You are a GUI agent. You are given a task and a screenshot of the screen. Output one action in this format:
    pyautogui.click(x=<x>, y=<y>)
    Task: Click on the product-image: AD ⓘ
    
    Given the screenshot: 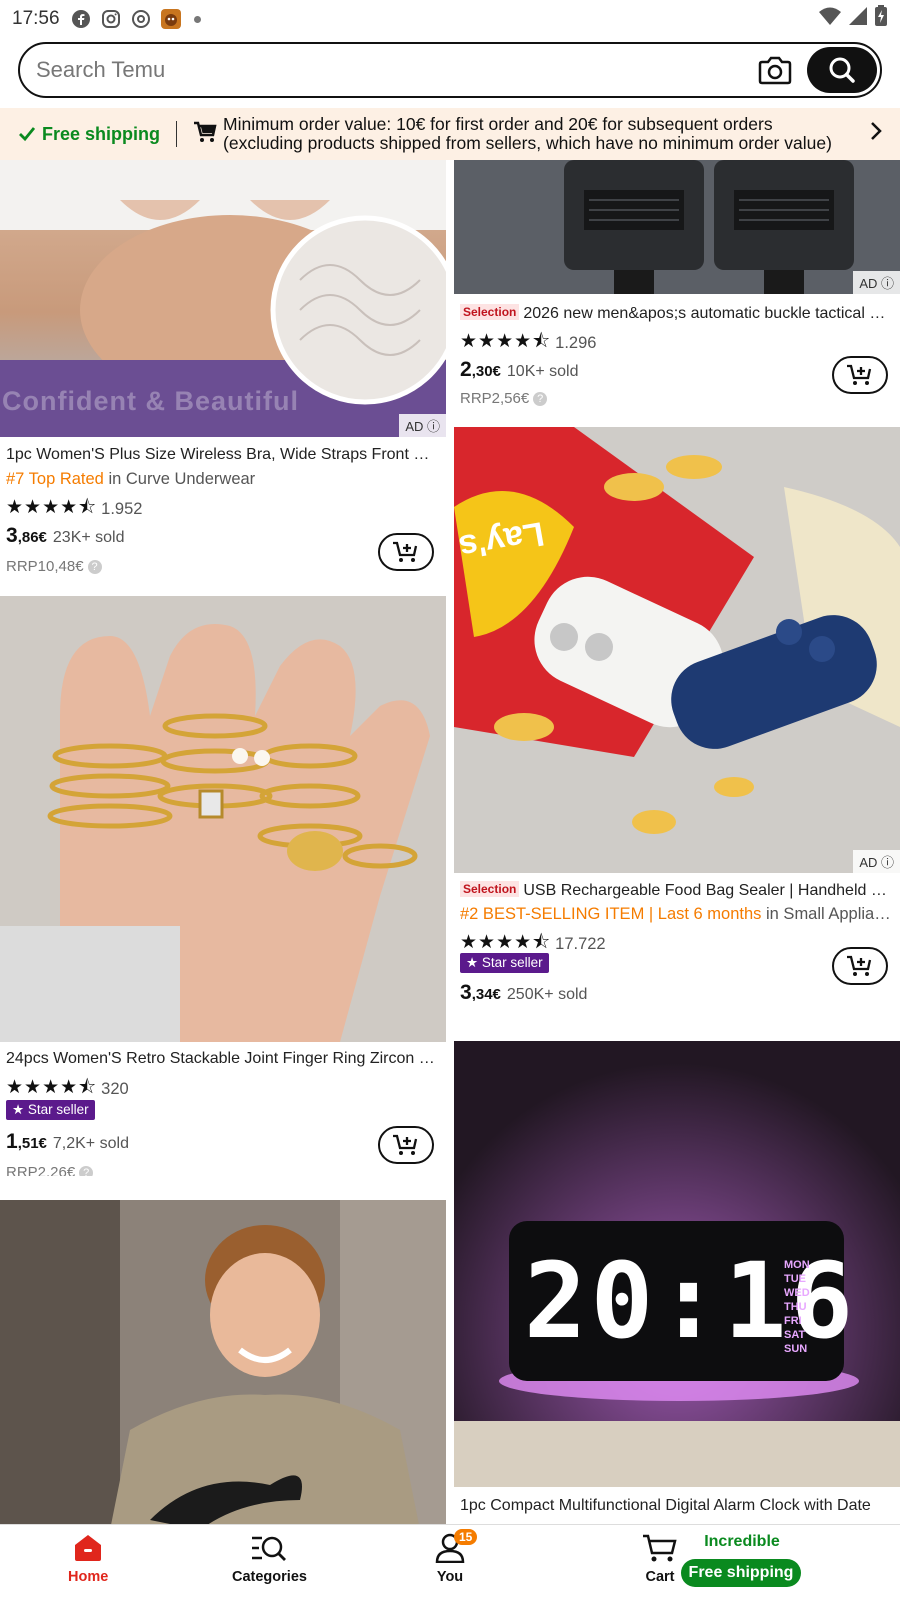 What is the action you would take?
    pyautogui.click(x=677, y=227)
    